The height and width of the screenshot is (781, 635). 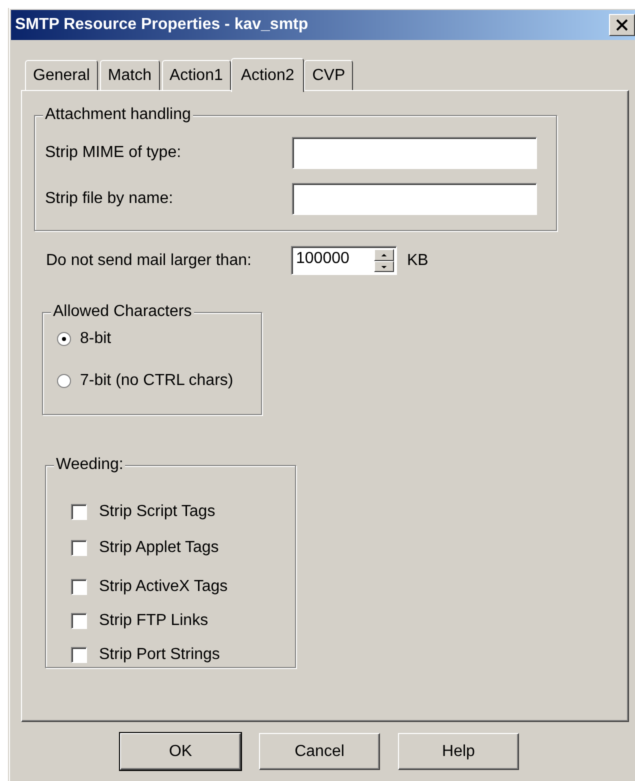 What do you see at coordinates (153, 621) in the screenshot?
I see `checkbox-label: Strip FTP Links` at bounding box center [153, 621].